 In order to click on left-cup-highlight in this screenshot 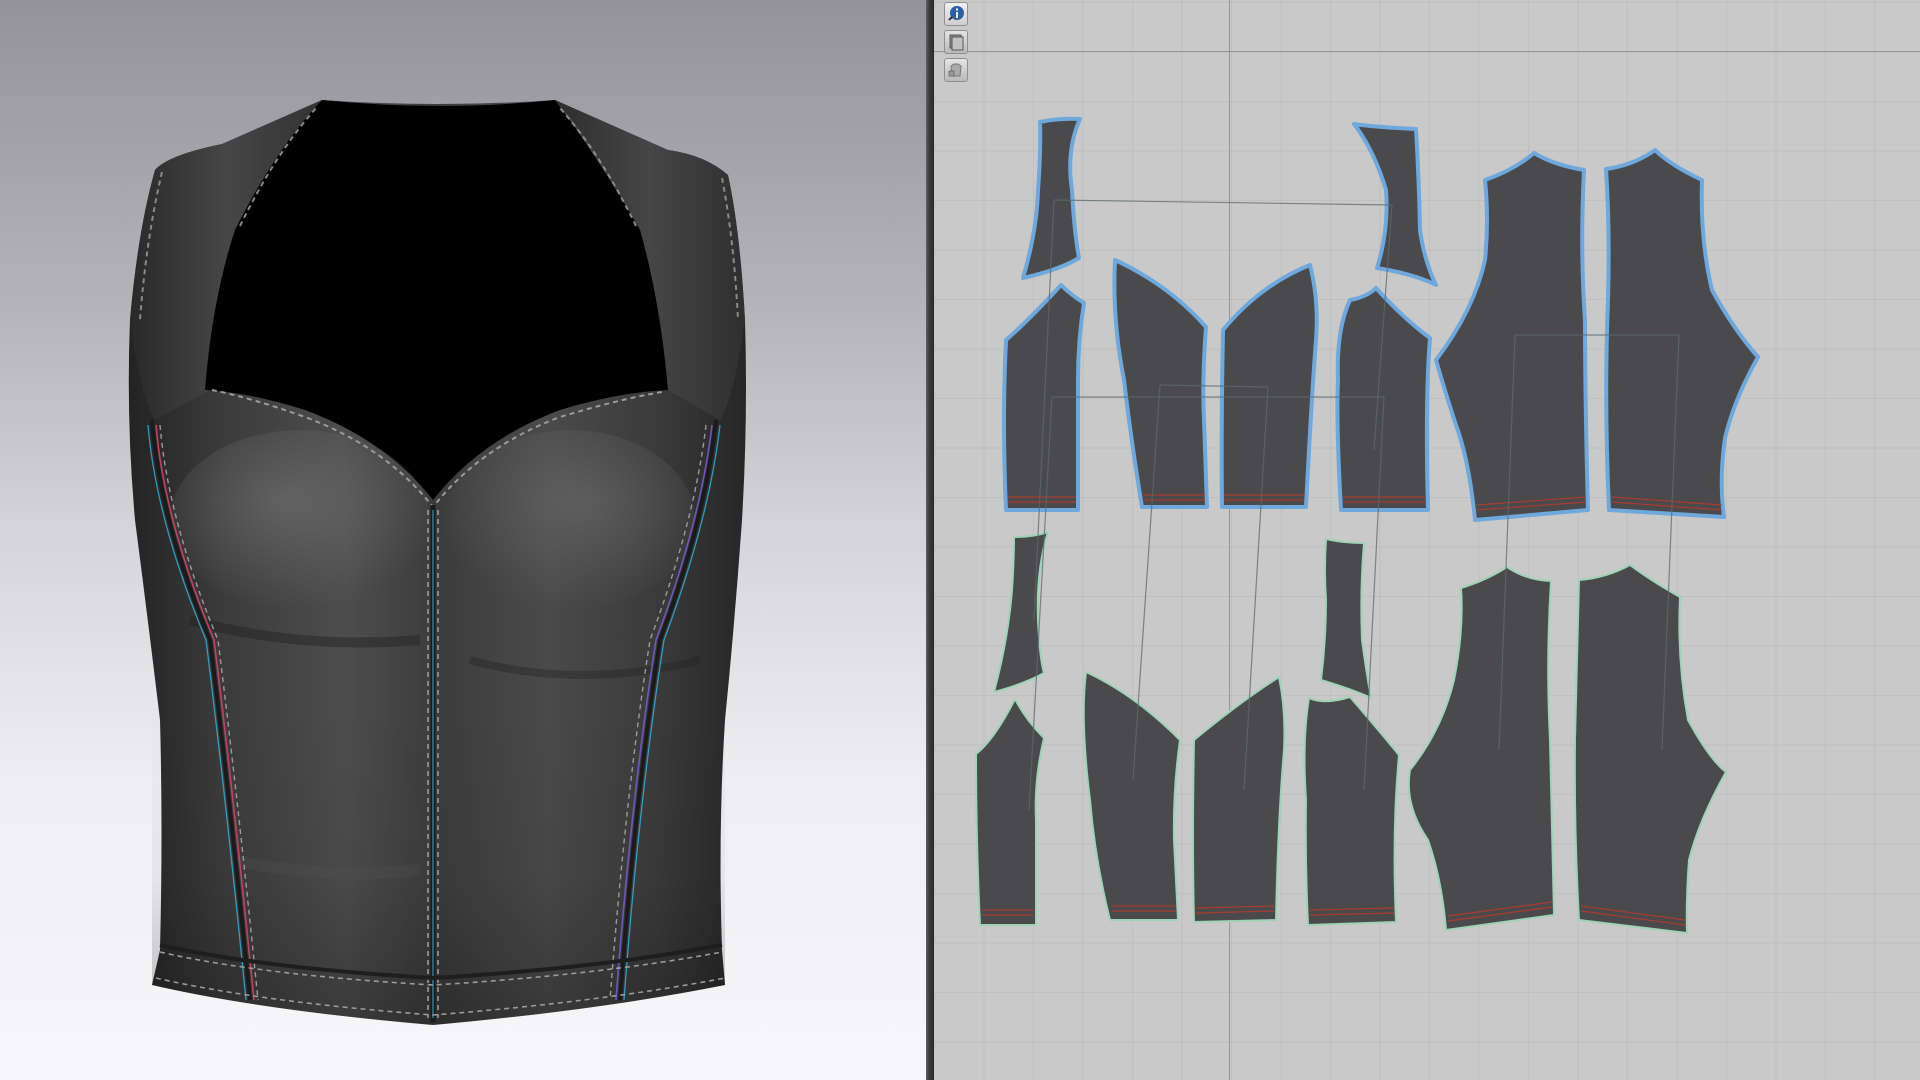, I will do `click(300, 520)`.